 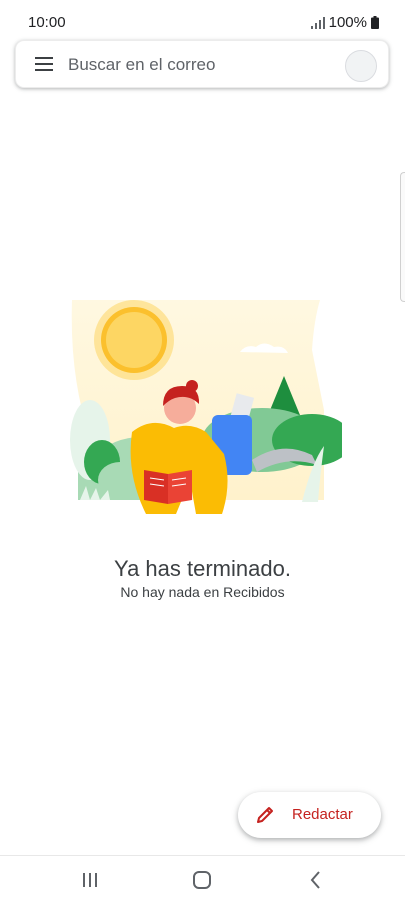 I want to click on system-nav-bar, so click(x=202, y=879).